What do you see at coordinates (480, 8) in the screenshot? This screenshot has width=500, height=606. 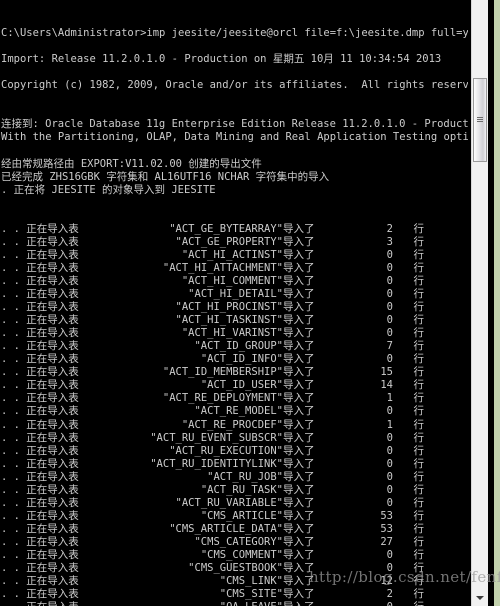 I see `scroll-up-button` at bounding box center [480, 8].